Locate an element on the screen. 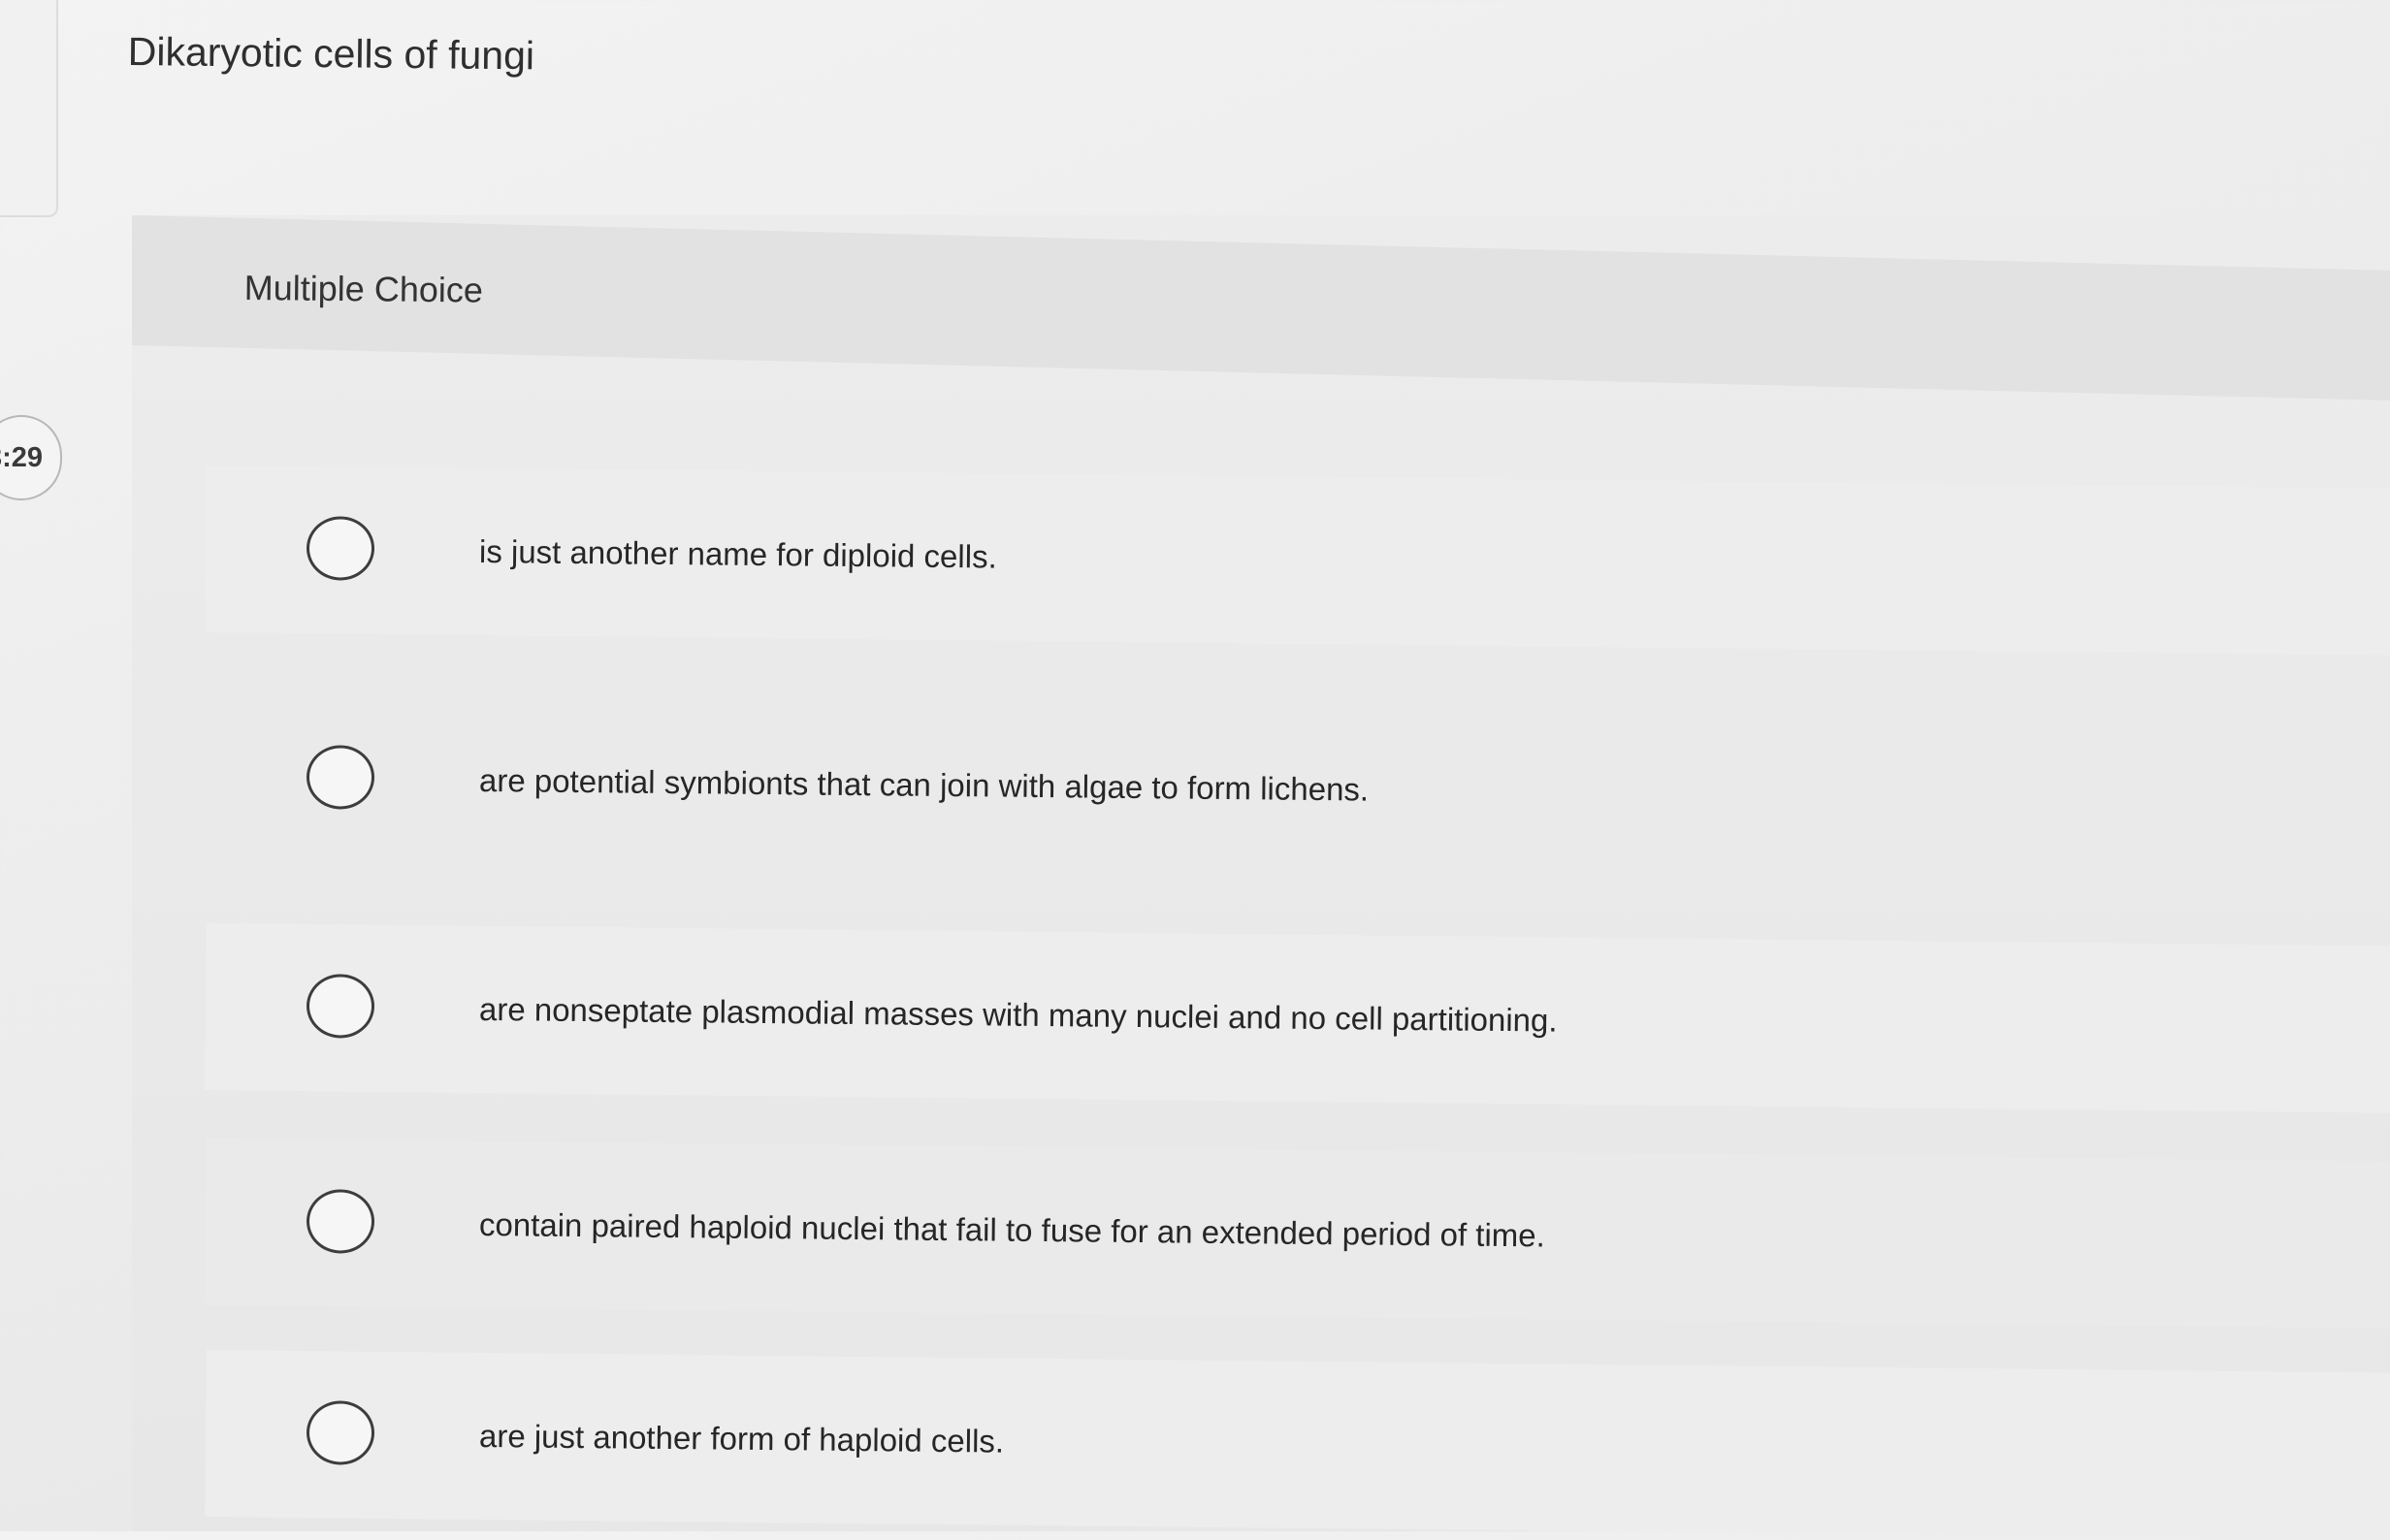 This screenshot has height=1540, width=2390. answer-option-5: are just another form of haploid cells. is located at coordinates (1297, 1445).